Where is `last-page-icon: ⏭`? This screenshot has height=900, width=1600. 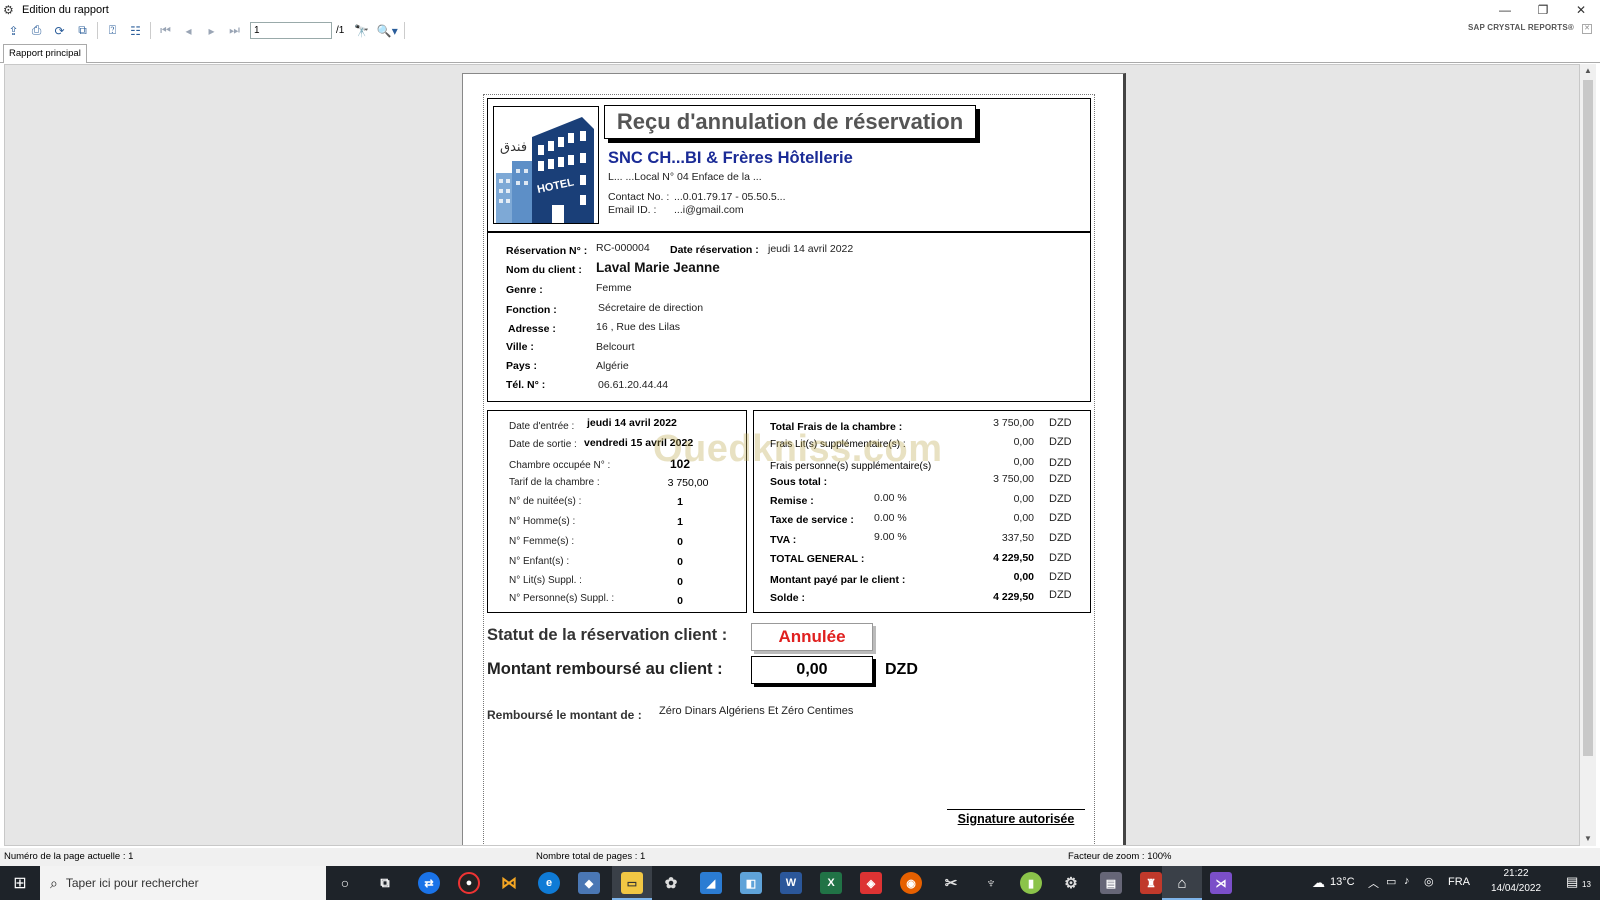 last-page-icon: ⏭ is located at coordinates (234, 30).